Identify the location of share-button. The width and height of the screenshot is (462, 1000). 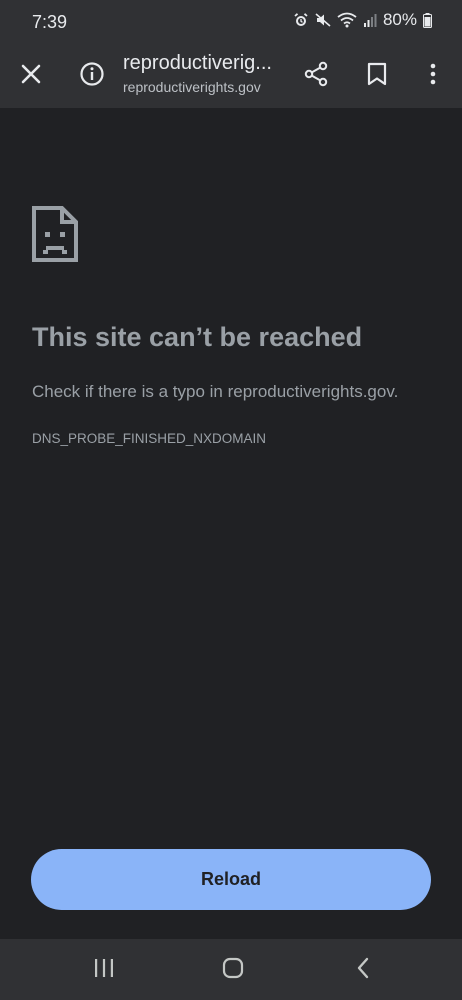
(316, 76).